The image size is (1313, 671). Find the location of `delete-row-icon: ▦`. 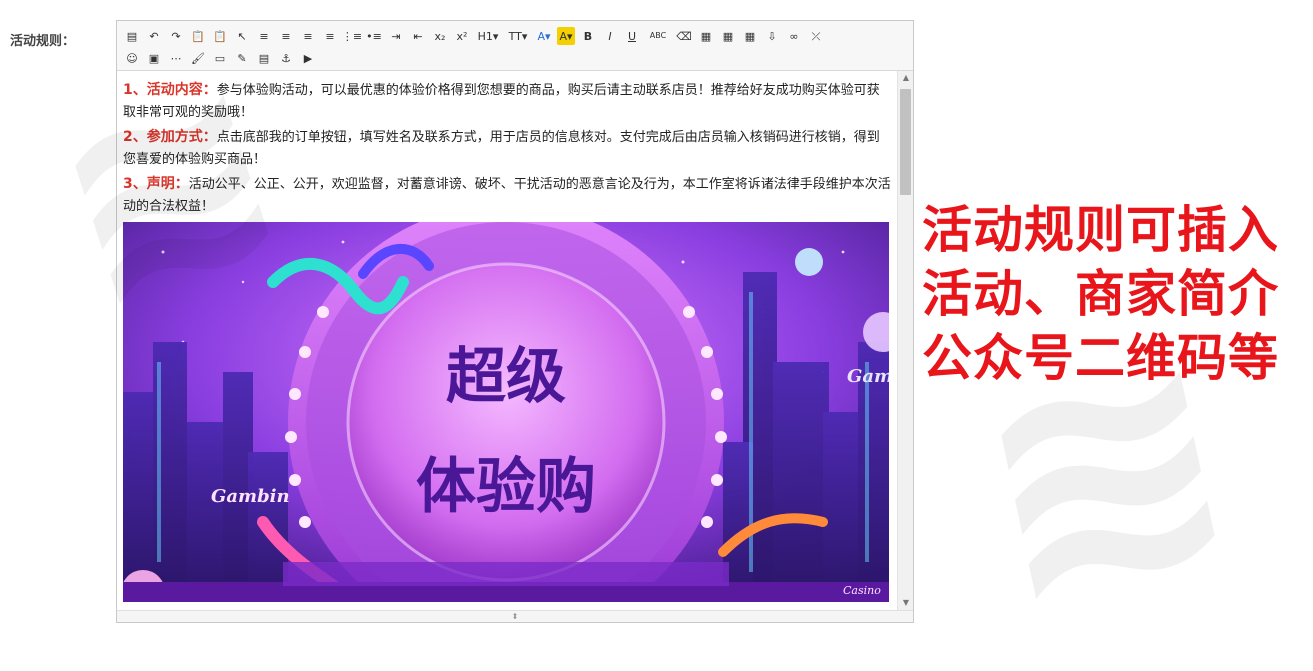

delete-row-icon: ▦ is located at coordinates (728, 36).